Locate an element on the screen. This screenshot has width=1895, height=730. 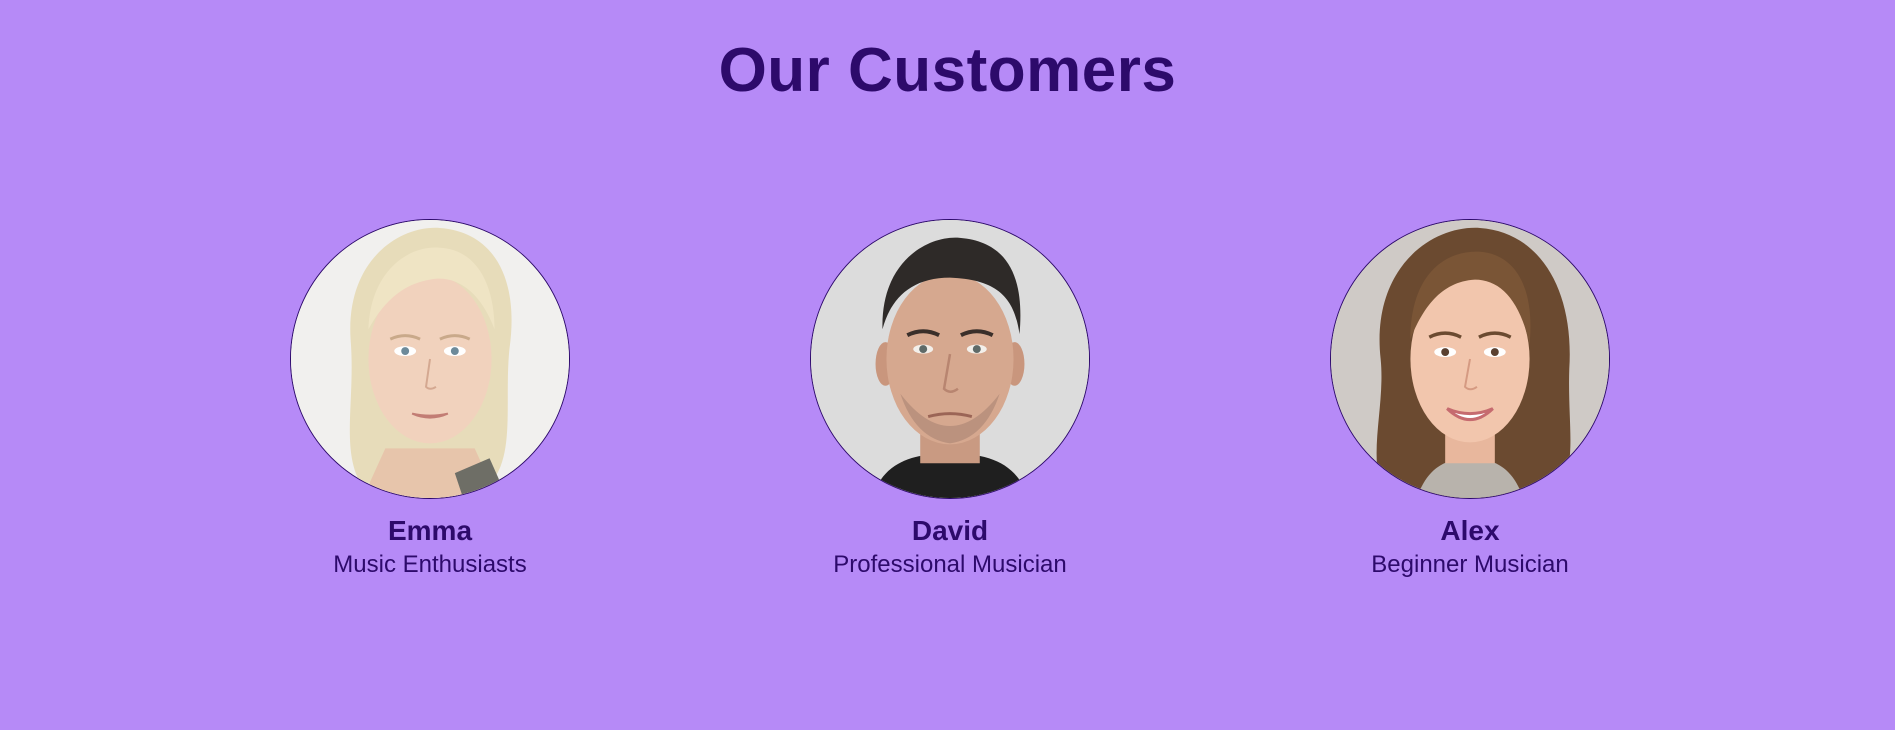
customer-role: Professional Musician is located at coordinates (950, 564).